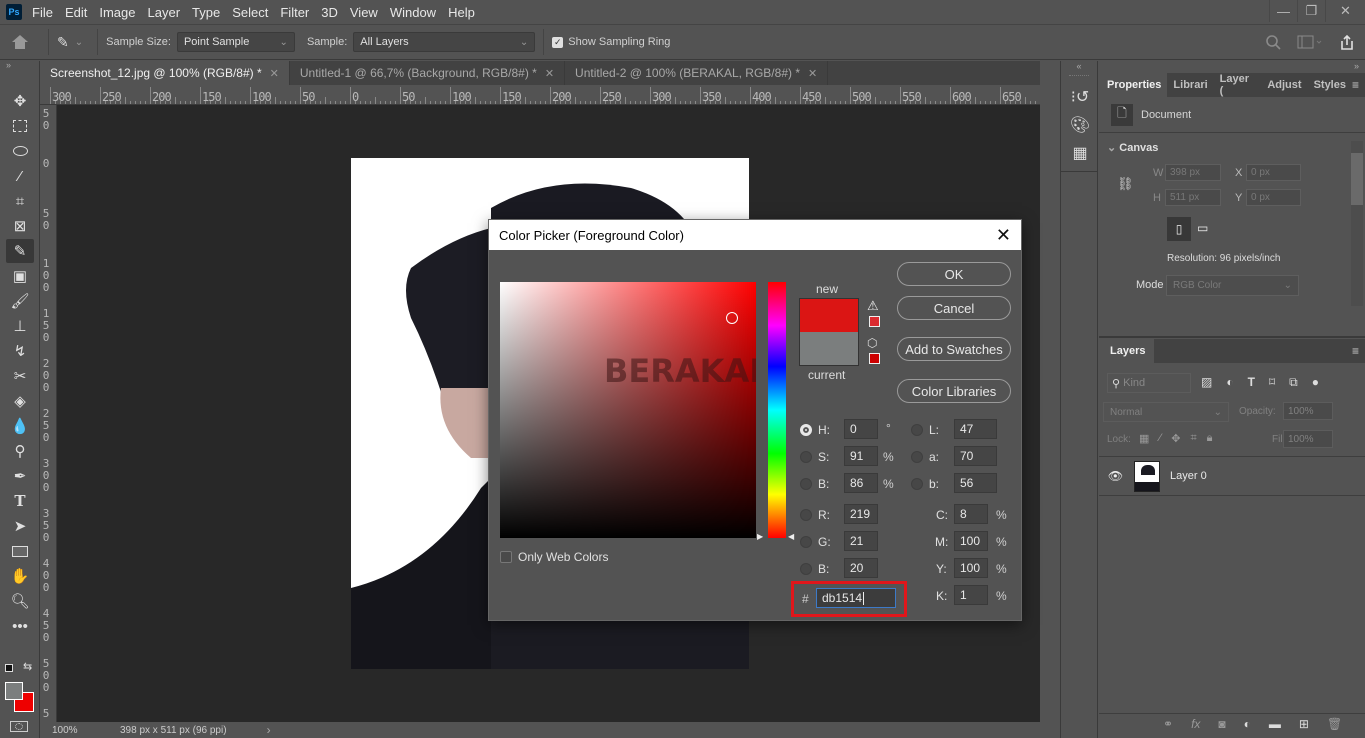 The height and width of the screenshot is (738, 1365). What do you see at coordinates (697, 73) in the screenshot?
I see `tab-untitled-2: Untitled-2 @ 100% (BERAKAL, RGB/8#) * ✕` at bounding box center [697, 73].